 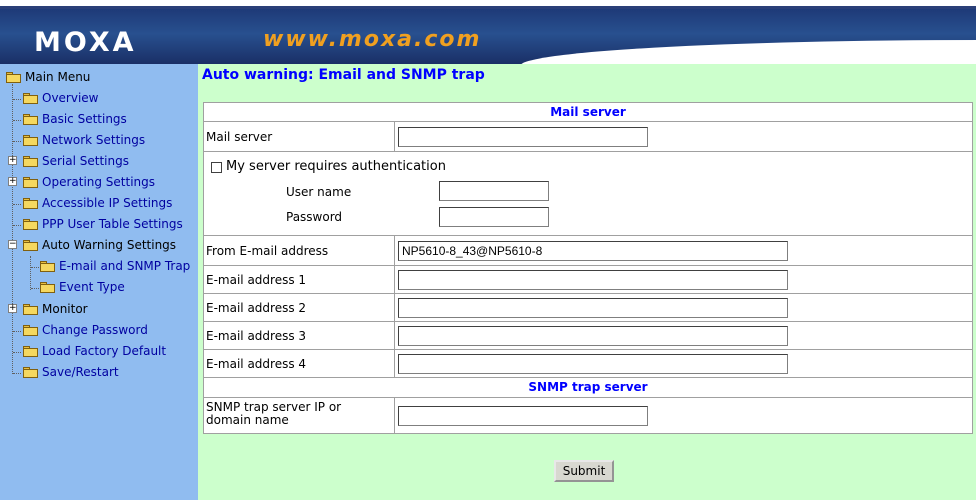 What do you see at coordinates (267, 250) in the screenshot?
I see `from-email-label: From E-mail address` at bounding box center [267, 250].